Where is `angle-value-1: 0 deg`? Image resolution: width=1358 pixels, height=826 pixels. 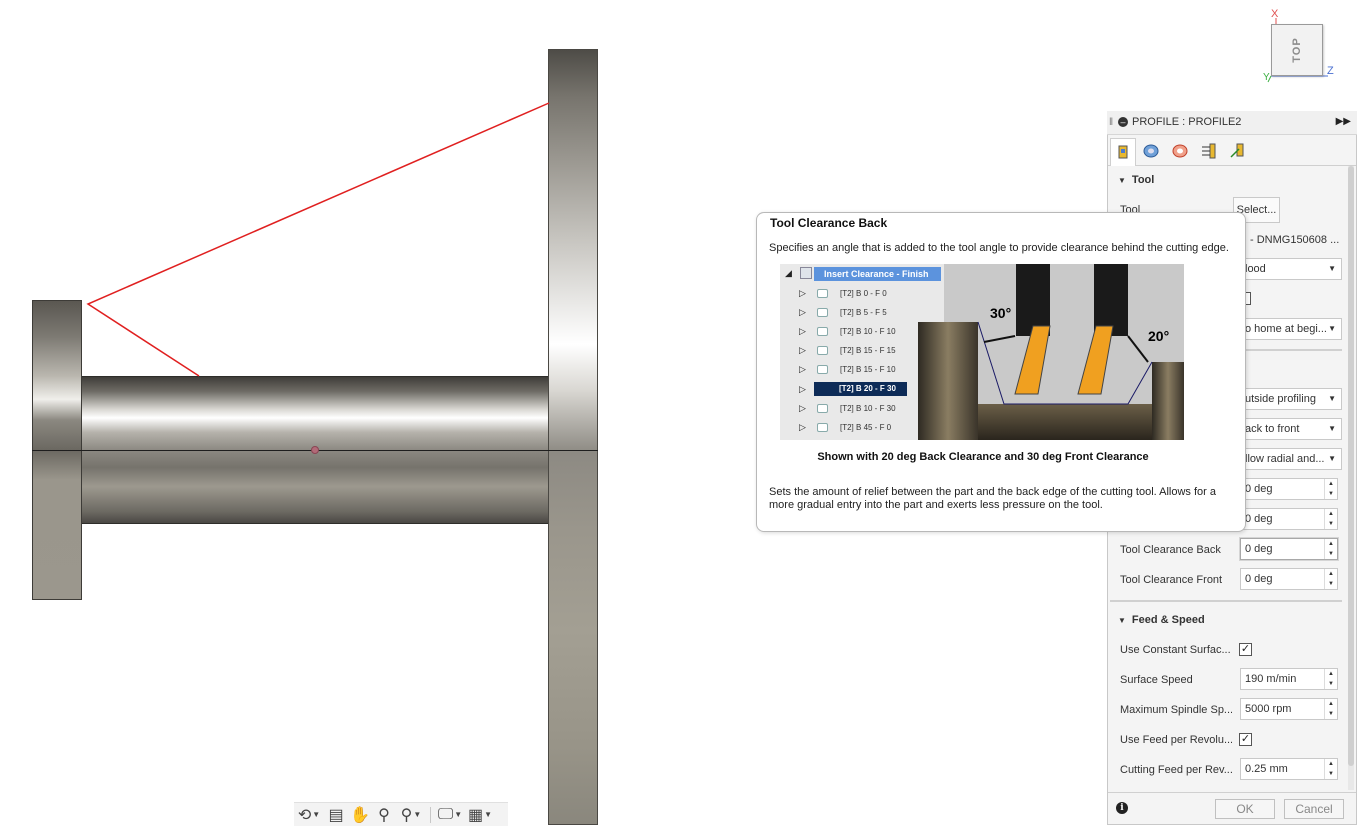
angle-value-1: 0 deg is located at coordinates (1259, 489).